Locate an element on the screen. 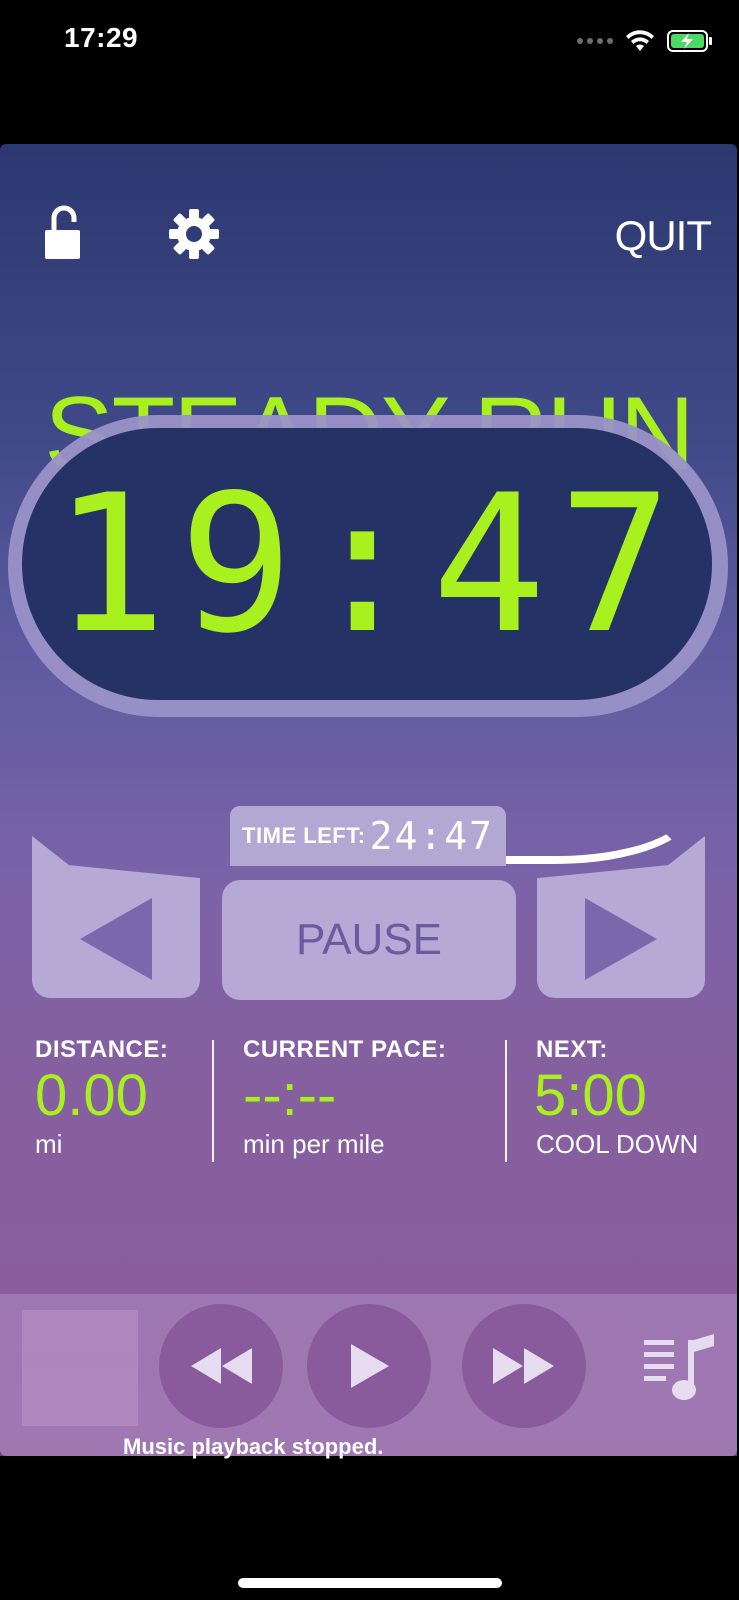  next-segment-stat: NEXT: 5:00 COOL DOWN is located at coordinates (616, 1098).